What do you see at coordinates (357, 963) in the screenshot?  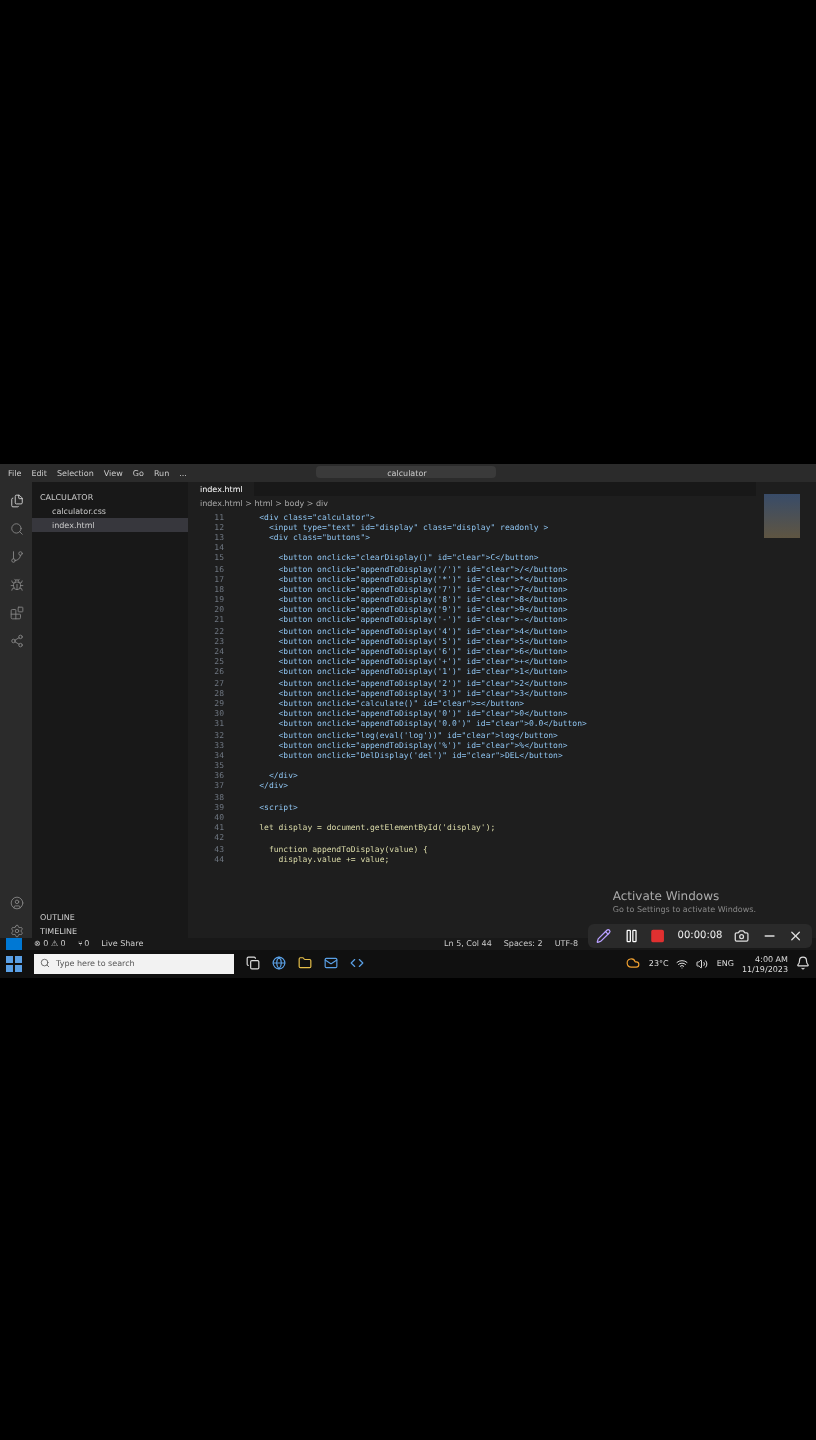 I see `code-icon` at bounding box center [357, 963].